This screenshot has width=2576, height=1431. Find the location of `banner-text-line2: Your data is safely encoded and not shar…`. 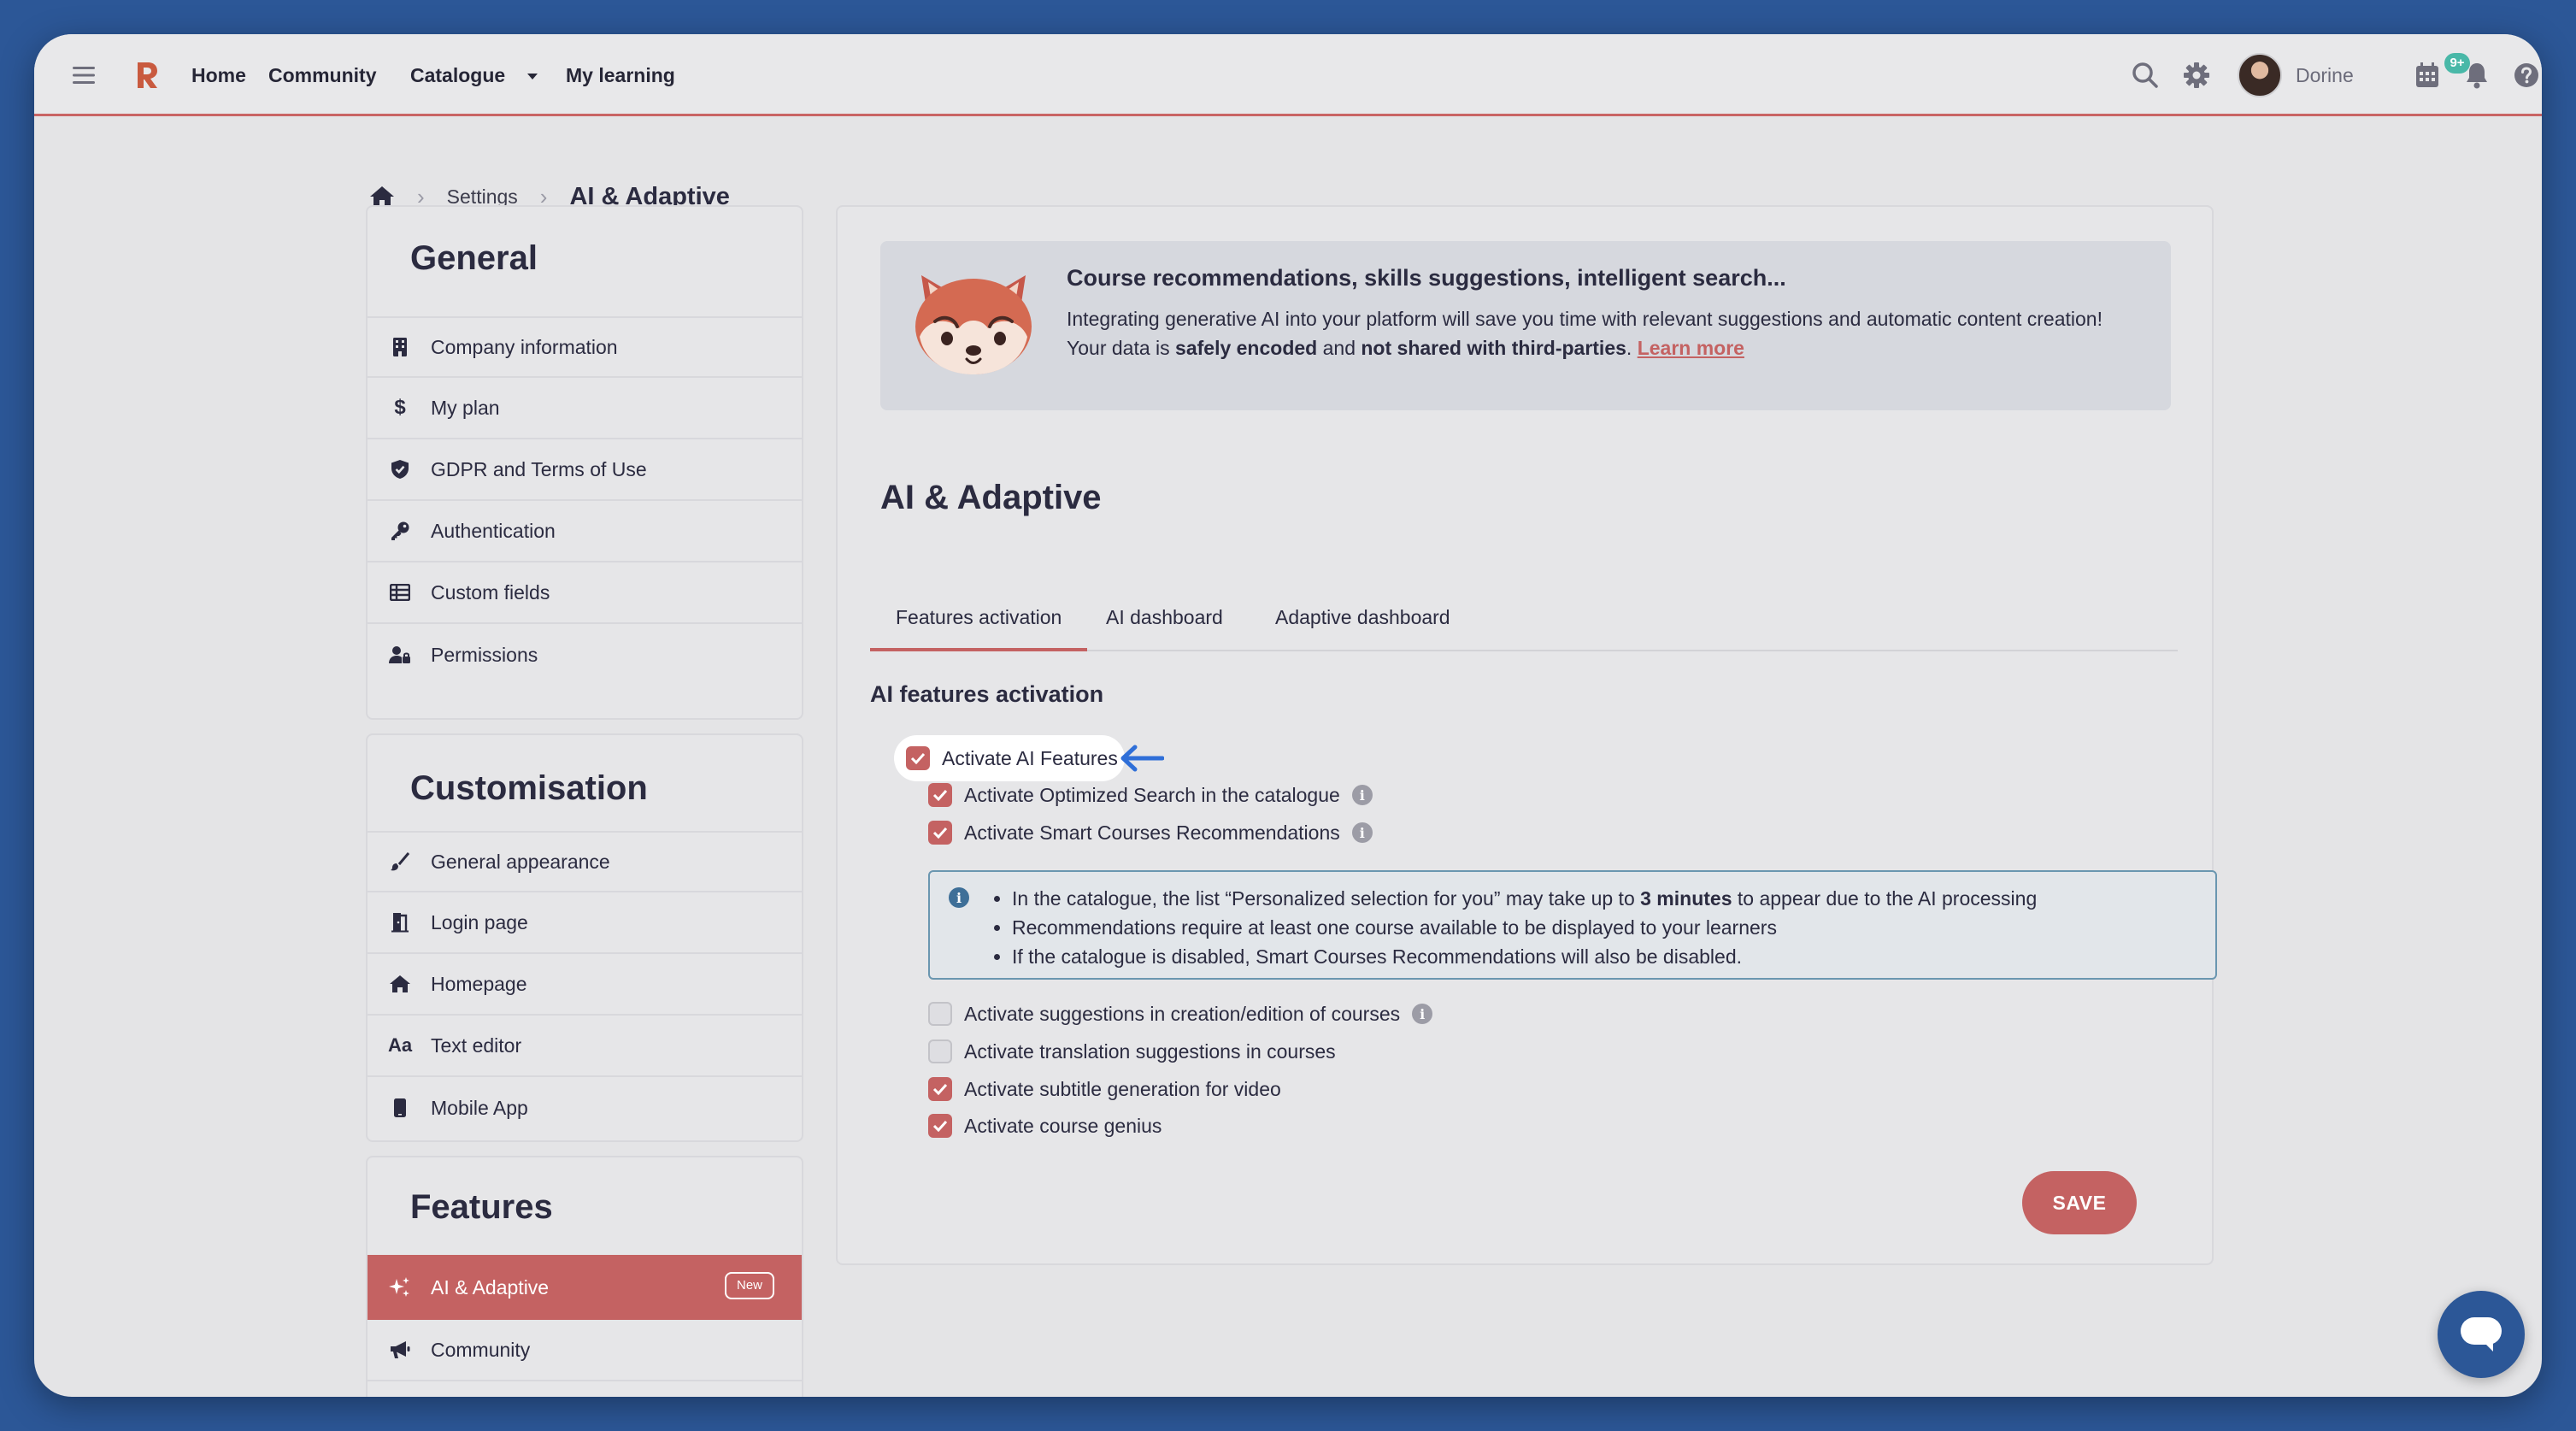

banner-text-line2: Your data is safely encoded and not shar… is located at coordinates (1592, 347).